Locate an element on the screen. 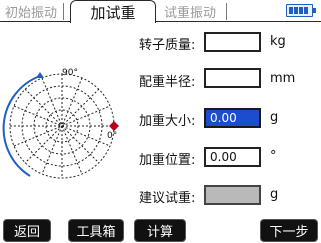 The height and width of the screenshot is (243, 321). rotor-mass-unit: kg is located at coordinates (278, 41).